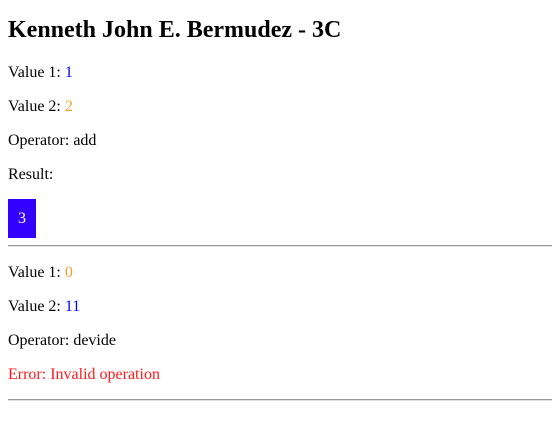 This screenshot has width=552, height=438. What do you see at coordinates (68, 272) in the screenshot?
I see `calc2-value1: 0` at bounding box center [68, 272].